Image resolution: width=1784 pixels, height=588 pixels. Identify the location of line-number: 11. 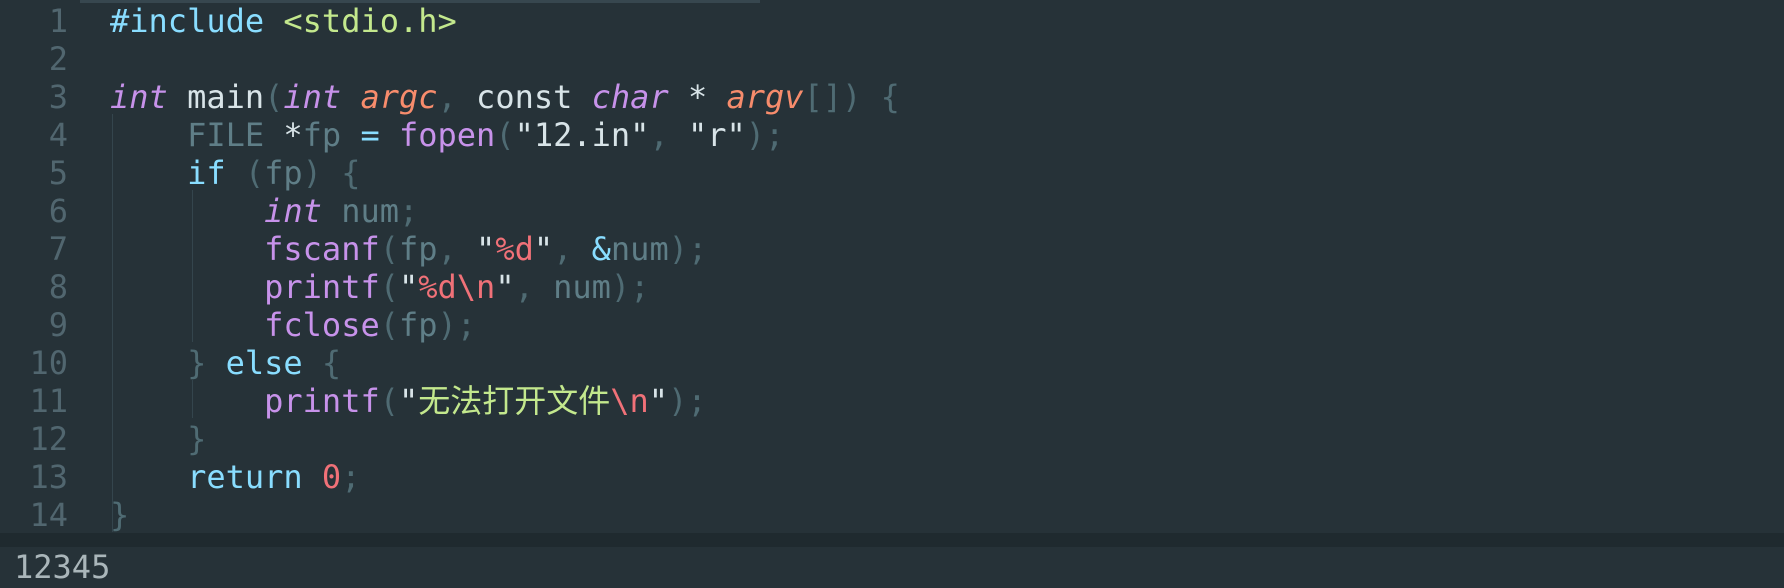
(48, 401).